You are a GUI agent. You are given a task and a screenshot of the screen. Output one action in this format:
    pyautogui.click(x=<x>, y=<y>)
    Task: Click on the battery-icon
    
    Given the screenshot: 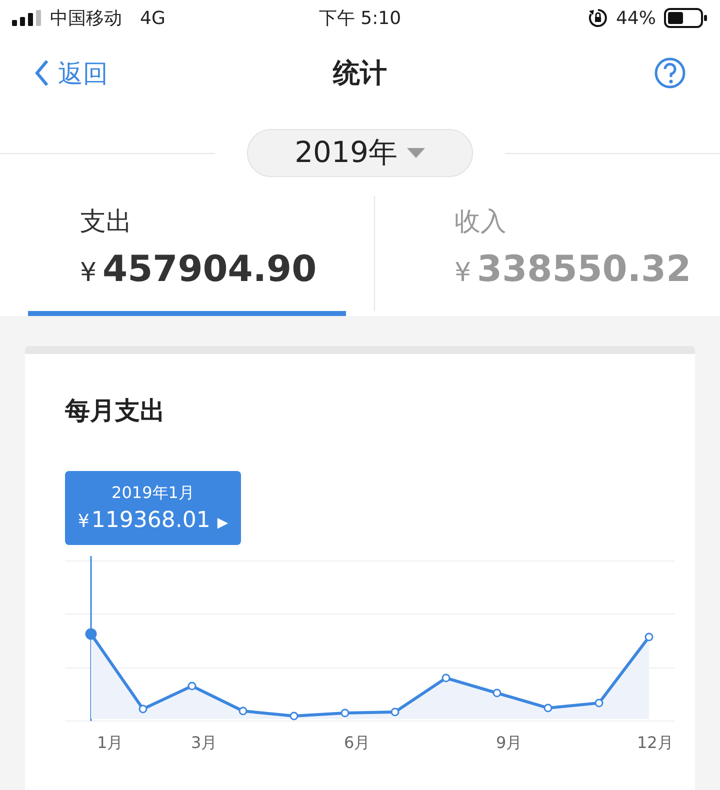 What is the action you would take?
    pyautogui.click(x=686, y=18)
    